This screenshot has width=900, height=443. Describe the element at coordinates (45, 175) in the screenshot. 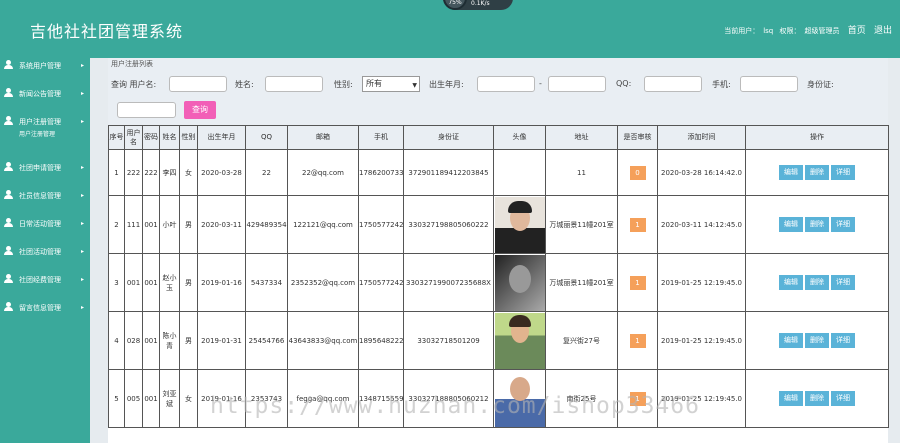

I see `sidebar-item: 社团申请管理 ▸` at that location.